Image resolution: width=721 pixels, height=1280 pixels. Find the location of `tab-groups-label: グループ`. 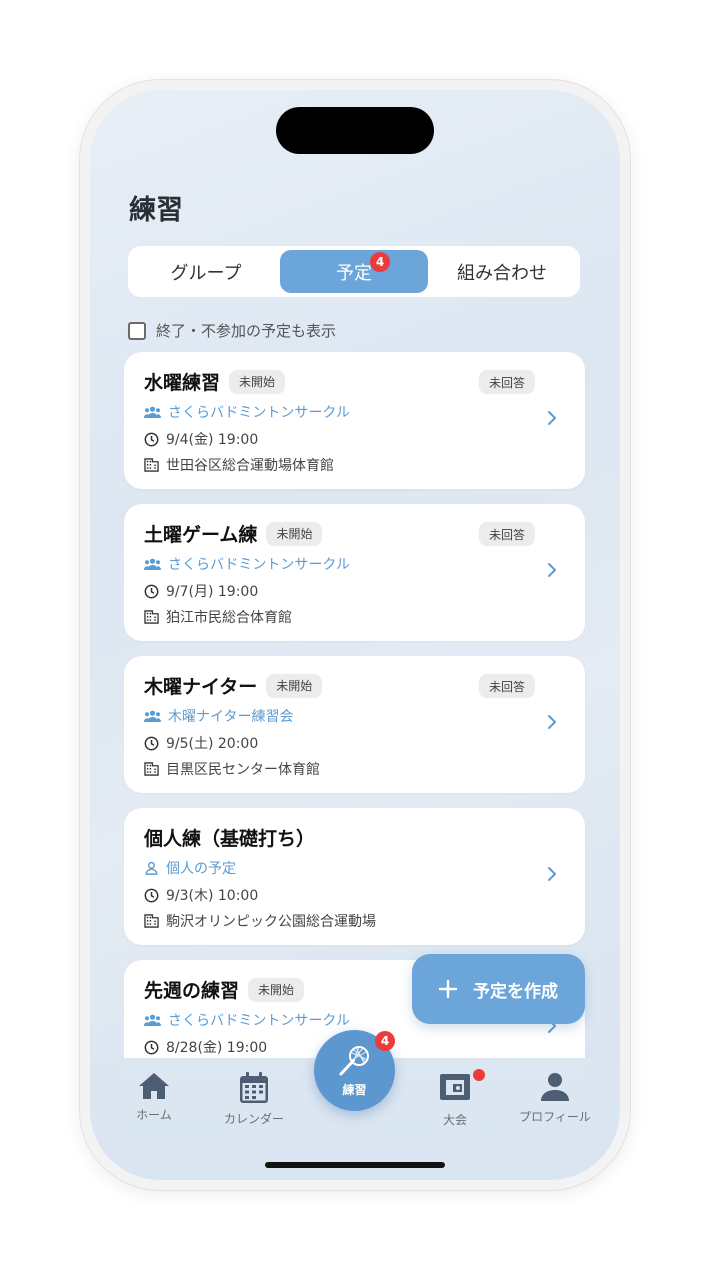

tab-groups-label: グループ is located at coordinates (206, 273).